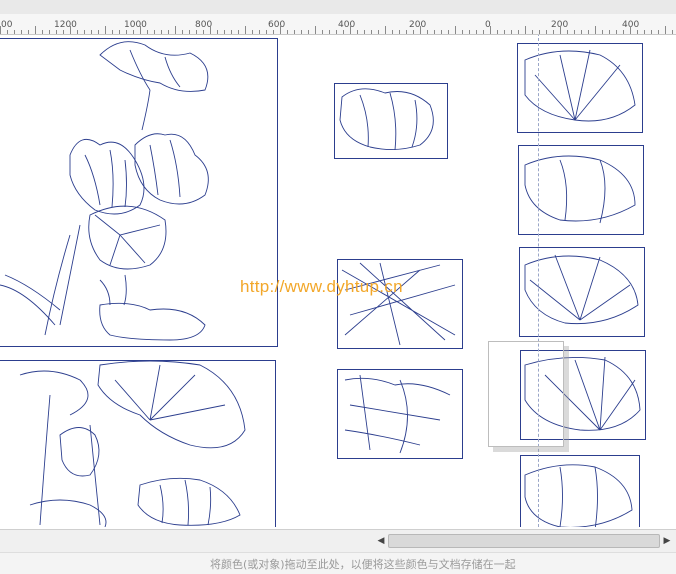 The width and height of the screenshot is (676, 574). I want to click on chevron-left-icon: ◀, so click(381, 541).